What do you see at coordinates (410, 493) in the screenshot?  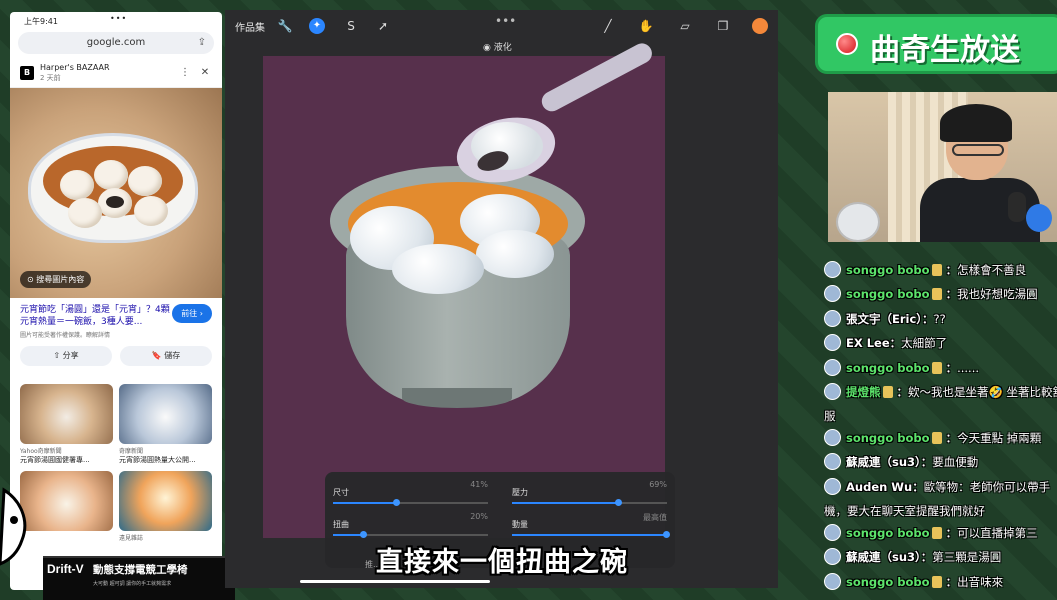 I see `size-slider: 尺寸 41%` at bounding box center [410, 493].